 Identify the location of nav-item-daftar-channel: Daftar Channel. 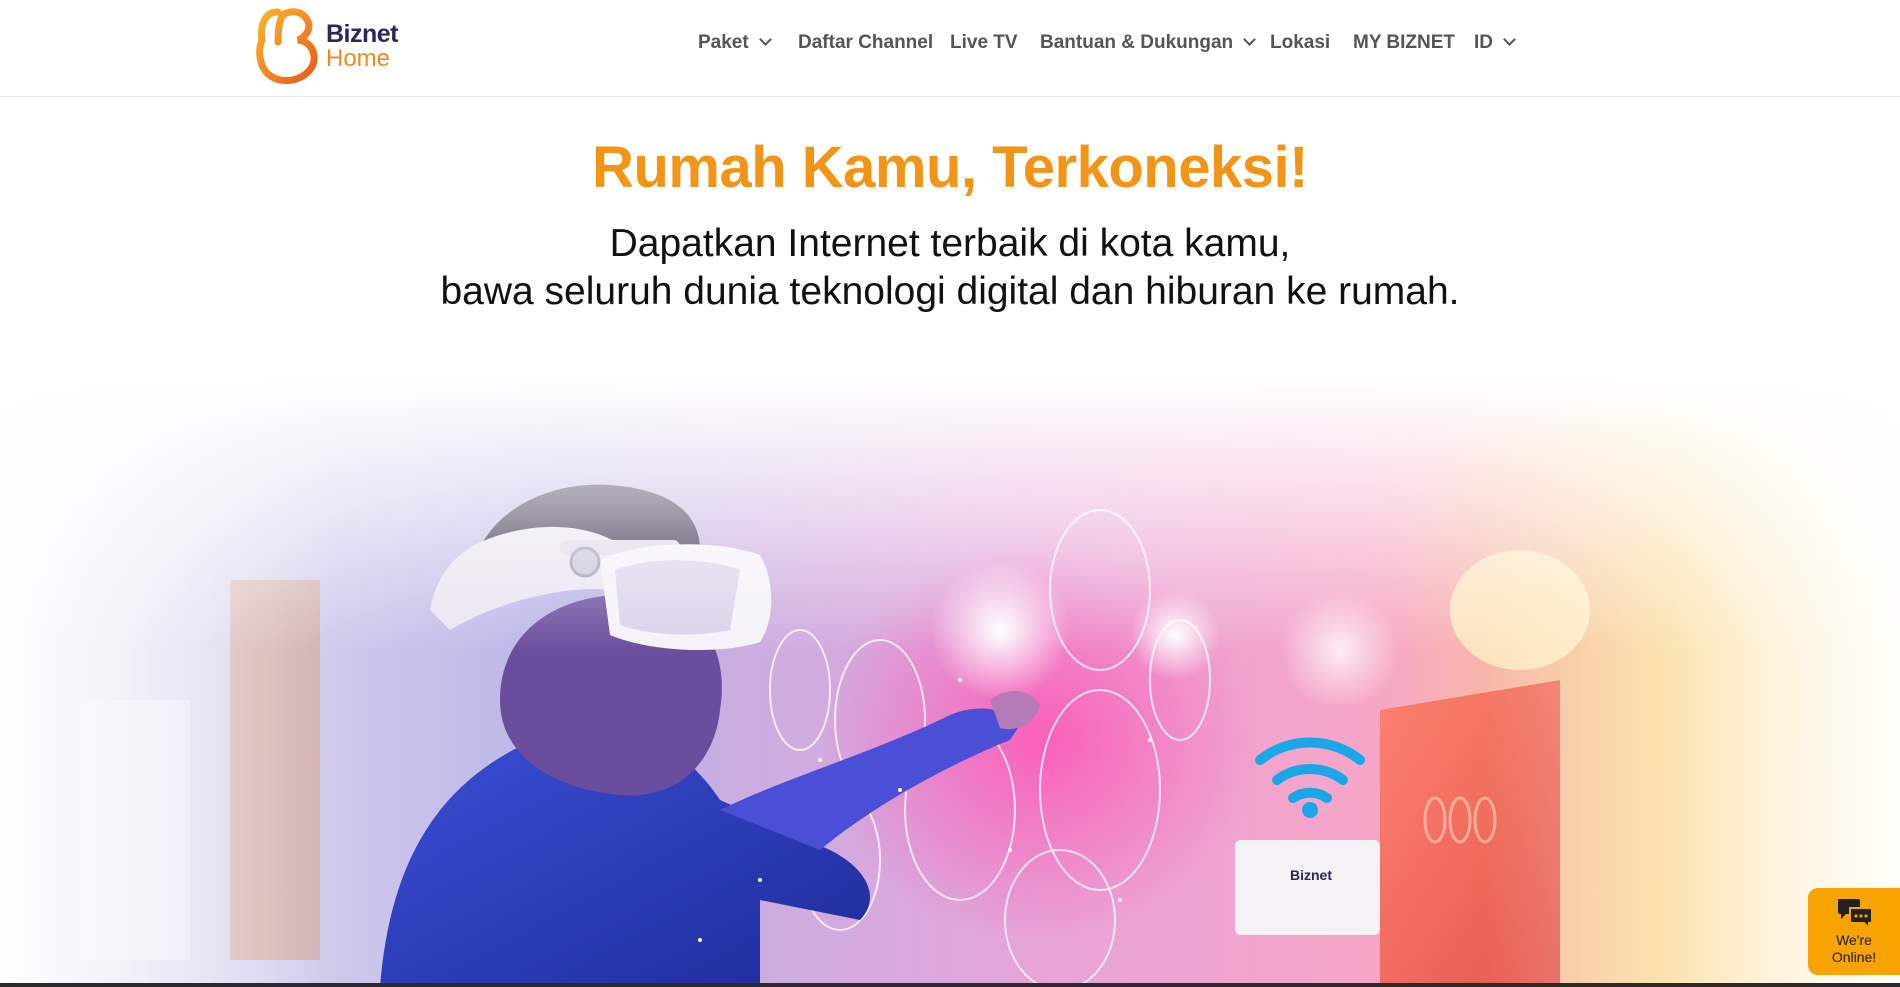
(865, 43).